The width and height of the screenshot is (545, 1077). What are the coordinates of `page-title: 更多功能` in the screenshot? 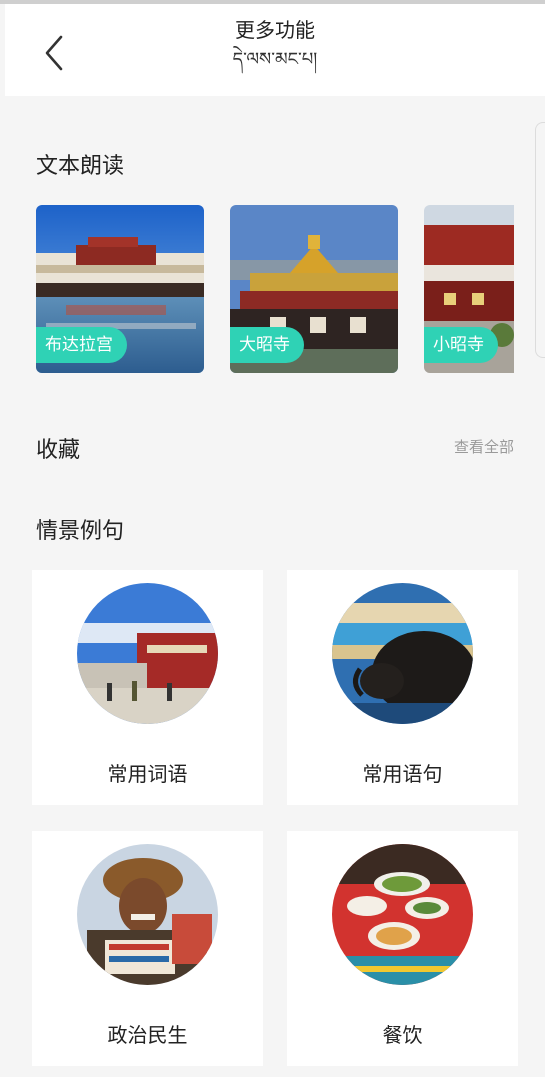 It's located at (275, 30).